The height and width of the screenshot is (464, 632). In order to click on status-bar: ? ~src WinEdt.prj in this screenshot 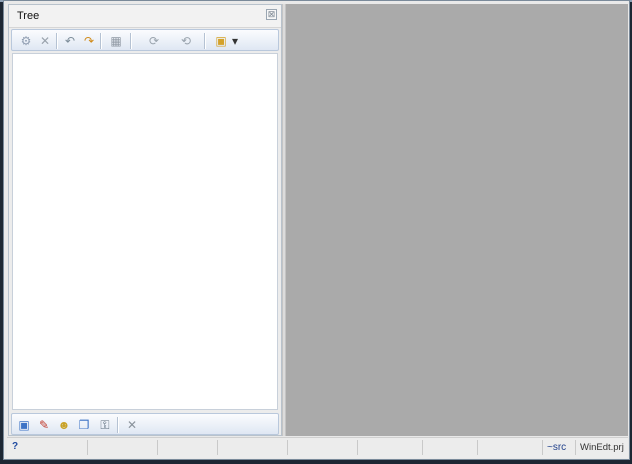, I will do `click(317, 447)`.